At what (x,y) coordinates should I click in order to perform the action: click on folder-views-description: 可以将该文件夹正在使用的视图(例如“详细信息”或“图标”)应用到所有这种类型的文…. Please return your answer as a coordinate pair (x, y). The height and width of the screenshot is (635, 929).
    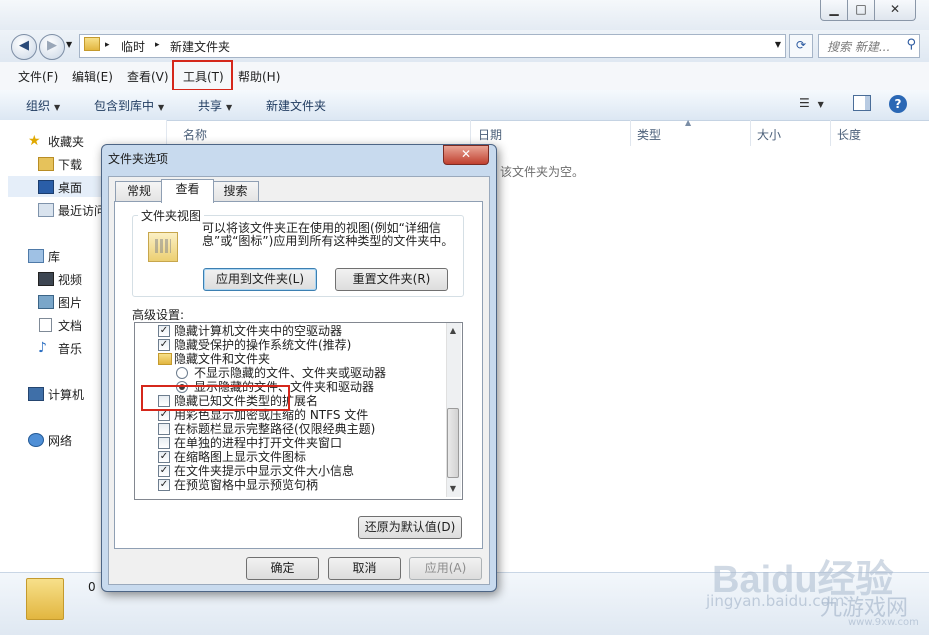
    Looking at the image, I should click on (328, 234).